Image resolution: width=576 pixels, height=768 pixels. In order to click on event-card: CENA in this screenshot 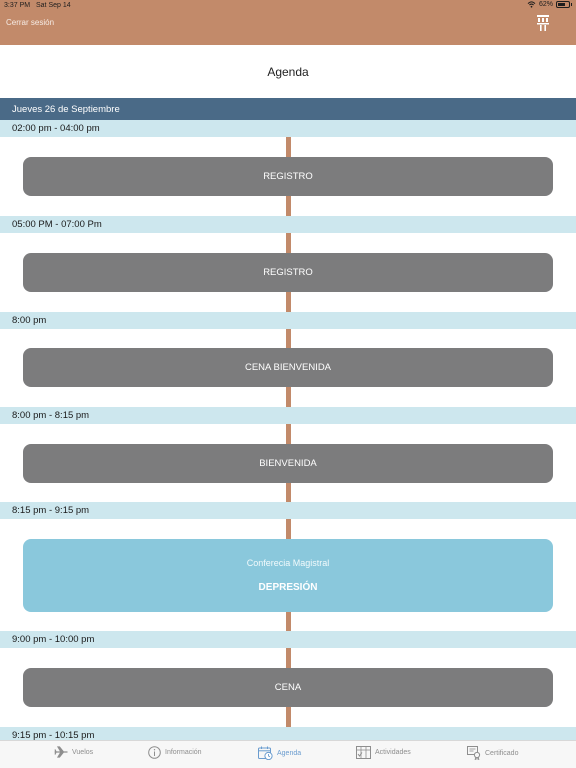, I will do `click(288, 687)`.